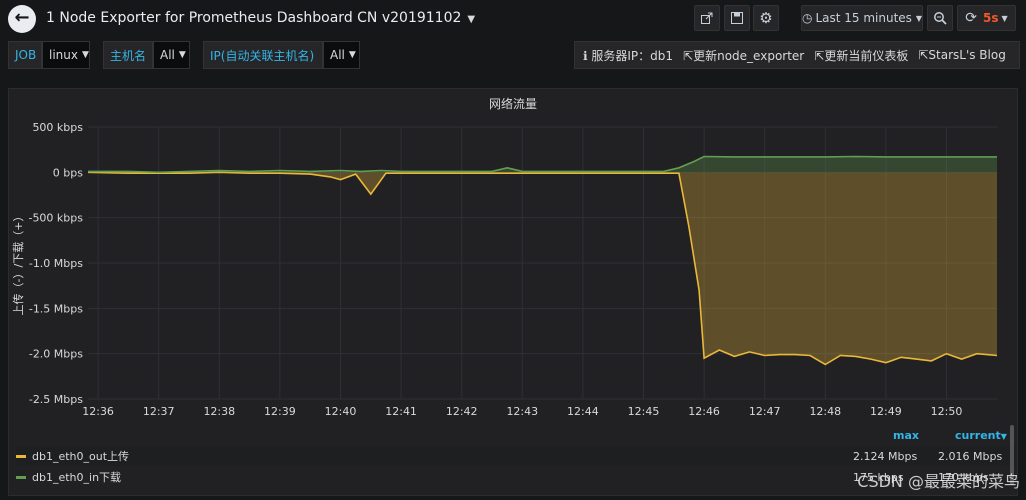 Image resolution: width=1026 pixels, height=500 pixels. I want to click on x-tick-label: 12:45, so click(644, 411).